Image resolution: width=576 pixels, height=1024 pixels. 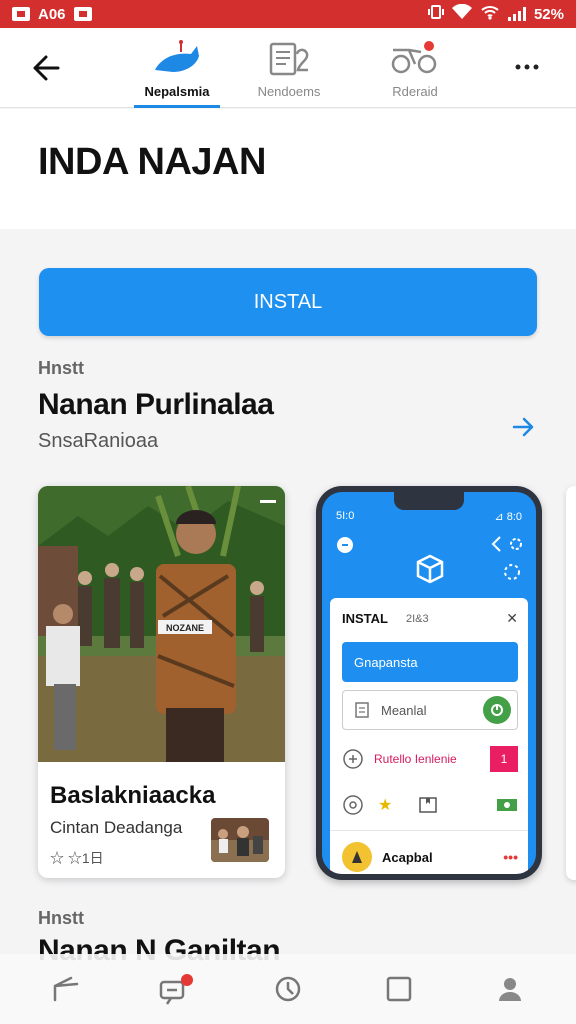 What do you see at coordinates (490, 14) in the screenshot?
I see `hotspot-icon` at bounding box center [490, 14].